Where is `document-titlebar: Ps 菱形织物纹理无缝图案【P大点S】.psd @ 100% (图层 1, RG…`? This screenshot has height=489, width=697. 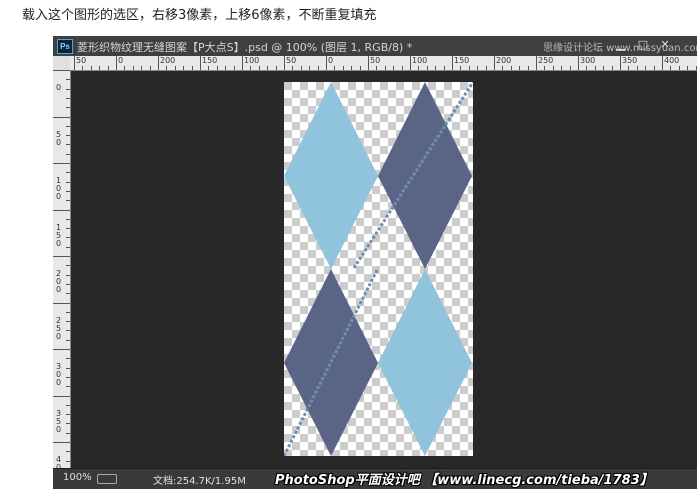 document-titlebar: Ps 菱形织物纹理无缝图案【P大点S】.psd @ 100% (图层 1, RG… is located at coordinates (375, 46).